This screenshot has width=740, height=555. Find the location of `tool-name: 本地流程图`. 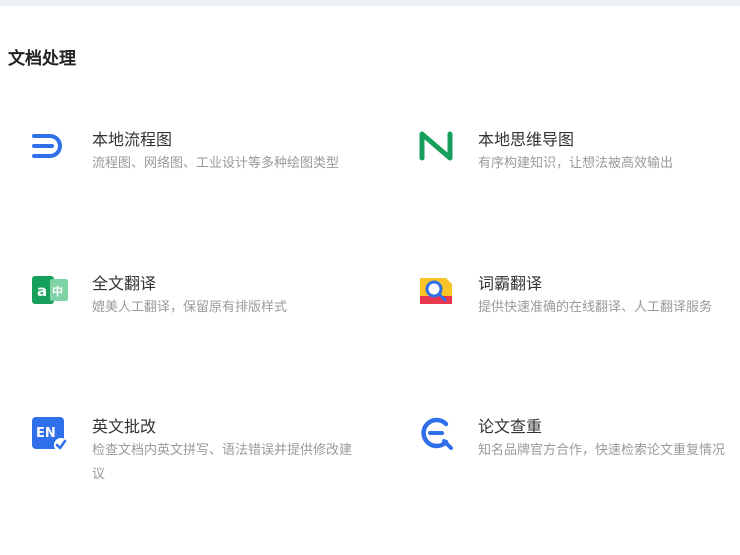

tool-name: 本地流程图 is located at coordinates (132, 139).